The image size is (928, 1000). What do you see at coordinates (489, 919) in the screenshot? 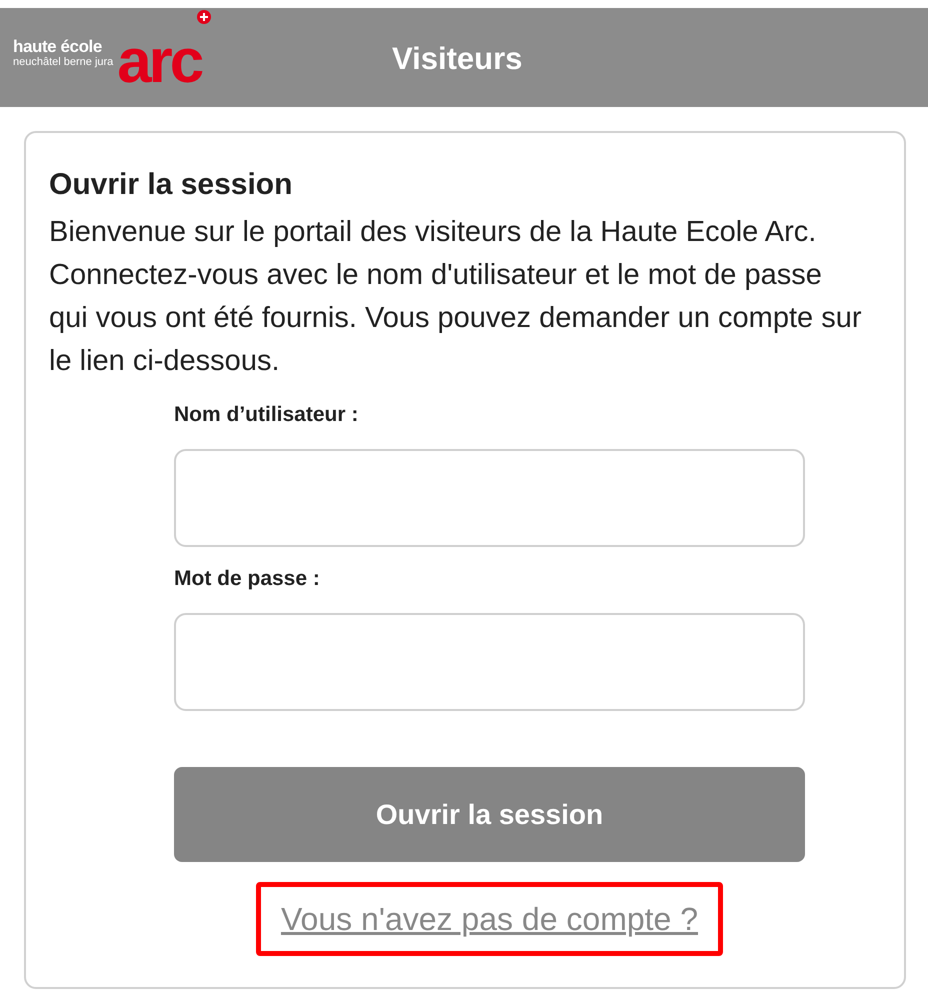
I see `signup-link: Vous n'avez pas de compte ?` at bounding box center [489, 919].